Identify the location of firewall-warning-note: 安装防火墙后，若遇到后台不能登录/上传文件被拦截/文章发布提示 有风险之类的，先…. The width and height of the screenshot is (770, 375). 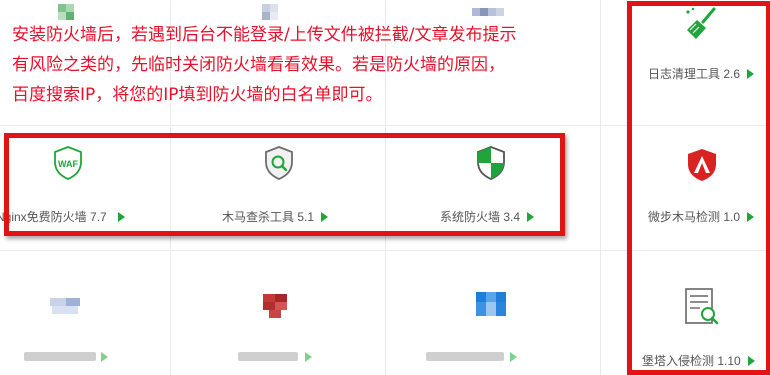
(264, 65).